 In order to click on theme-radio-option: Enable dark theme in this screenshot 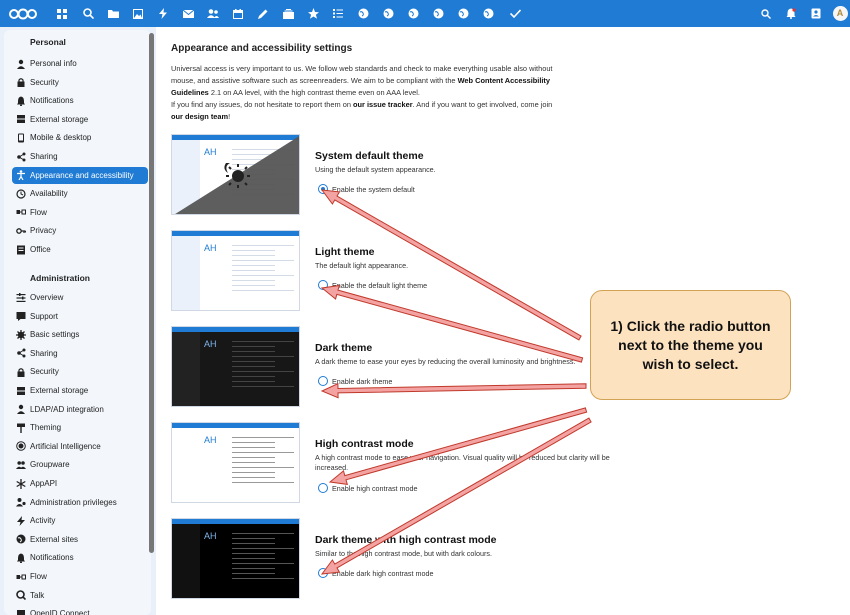, I will do `click(355, 381)`.